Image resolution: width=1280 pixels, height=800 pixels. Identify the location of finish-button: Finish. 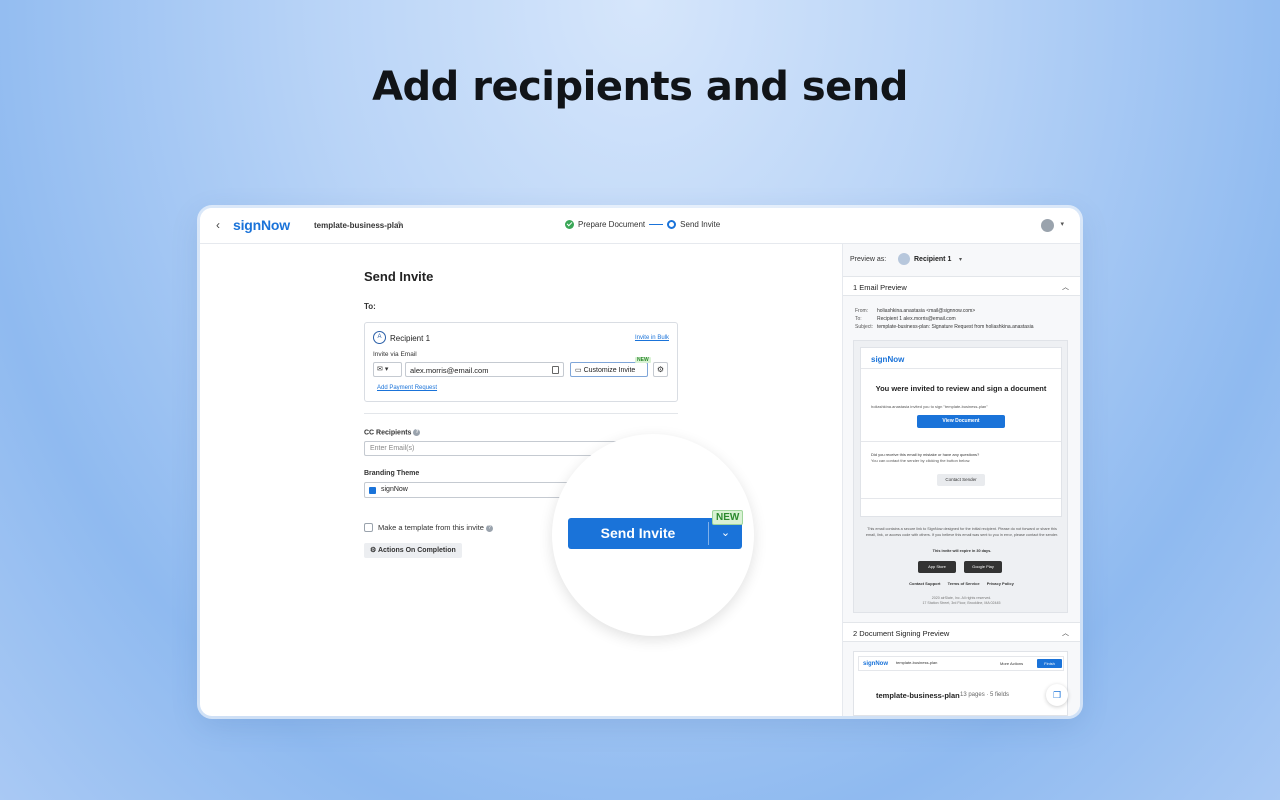
(1049, 663).